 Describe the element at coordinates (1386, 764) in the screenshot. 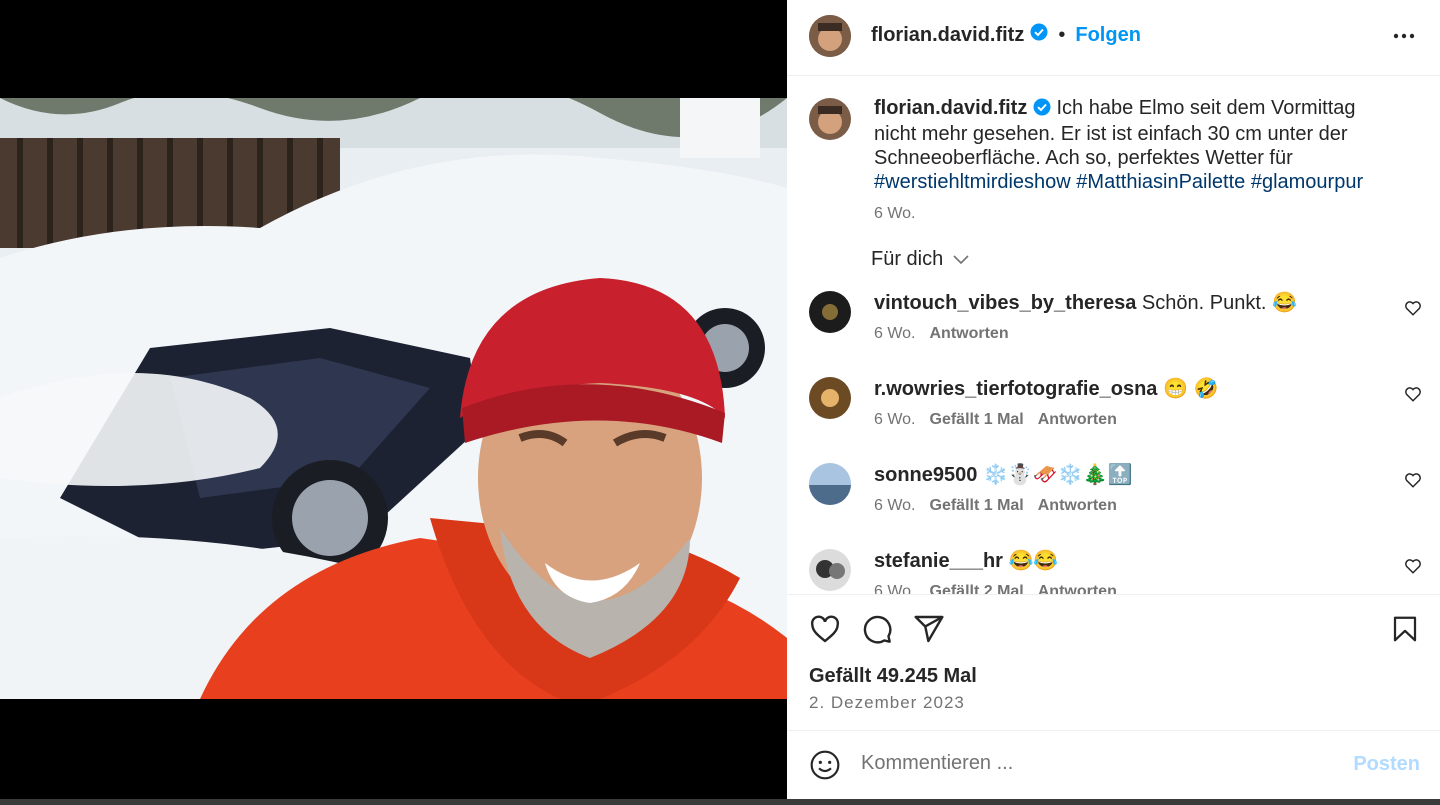

I see `post-comment-button: Posten` at that location.